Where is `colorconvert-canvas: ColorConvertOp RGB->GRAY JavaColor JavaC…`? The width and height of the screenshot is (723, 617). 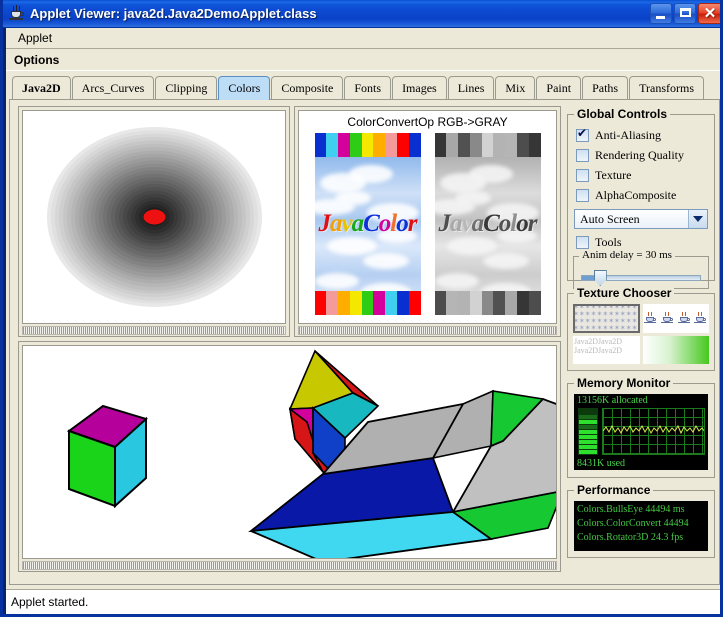 colorconvert-canvas: ColorConvertOp RGB->GRAY JavaColor JavaC… is located at coordinates (427, 217).